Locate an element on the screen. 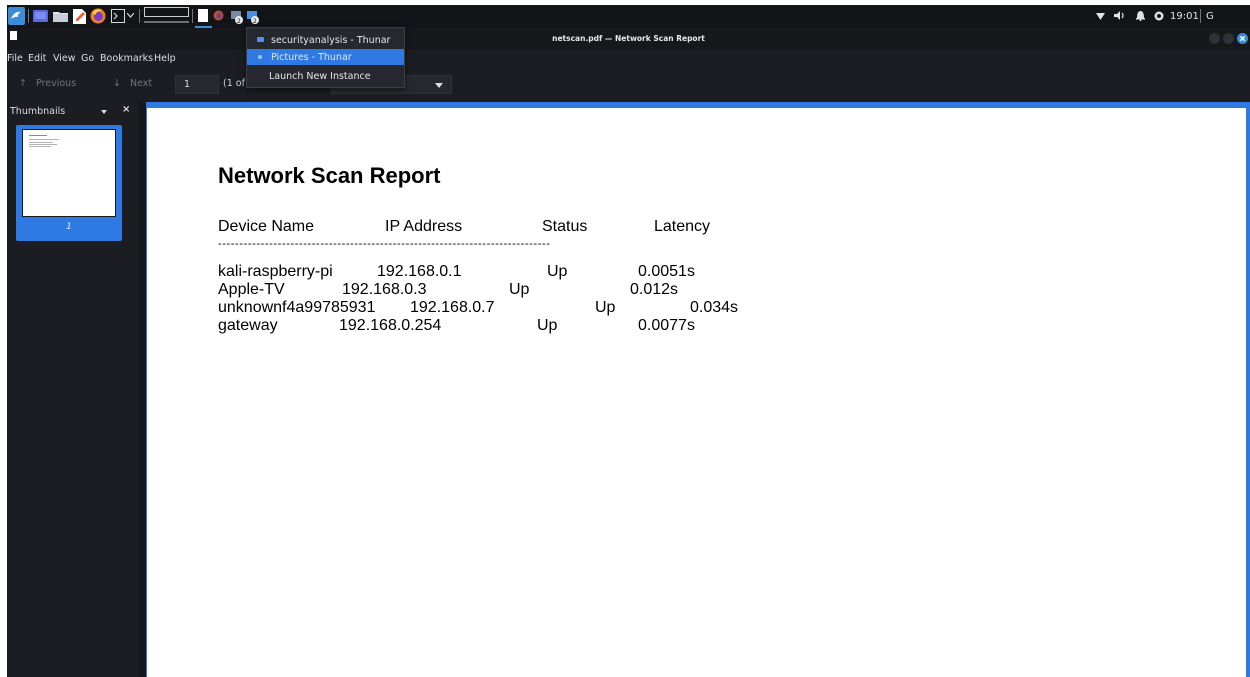 This screenshot has height=677, width=1250. sidebar-mode-dropdown is located at coordinates (104, 112).